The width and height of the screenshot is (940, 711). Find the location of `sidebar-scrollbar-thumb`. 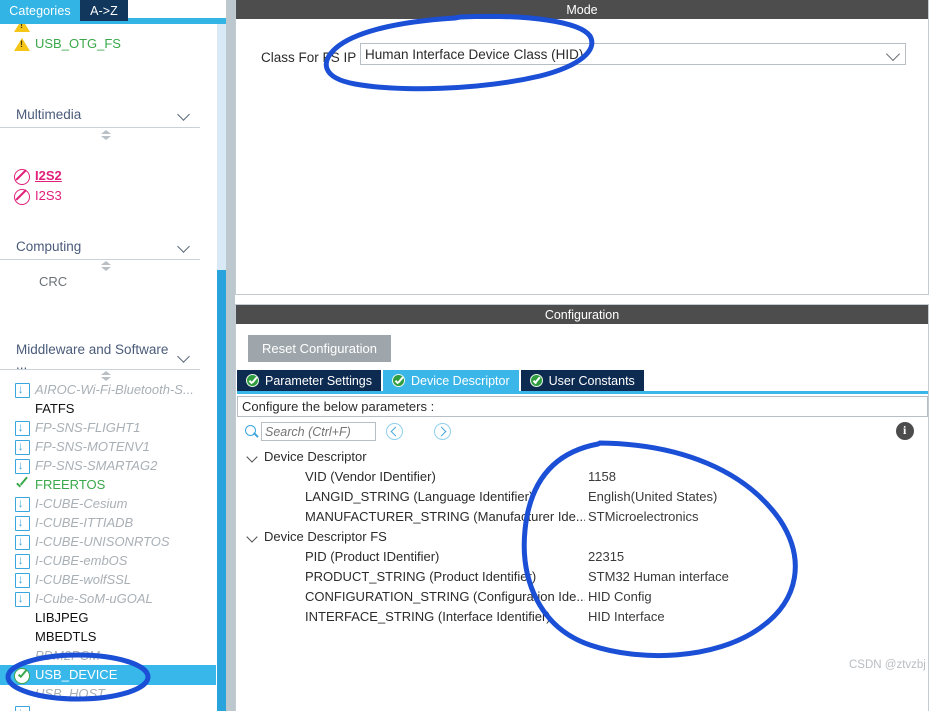

sidebar-scrollbar-thumb is located at coordinates (221, 490).